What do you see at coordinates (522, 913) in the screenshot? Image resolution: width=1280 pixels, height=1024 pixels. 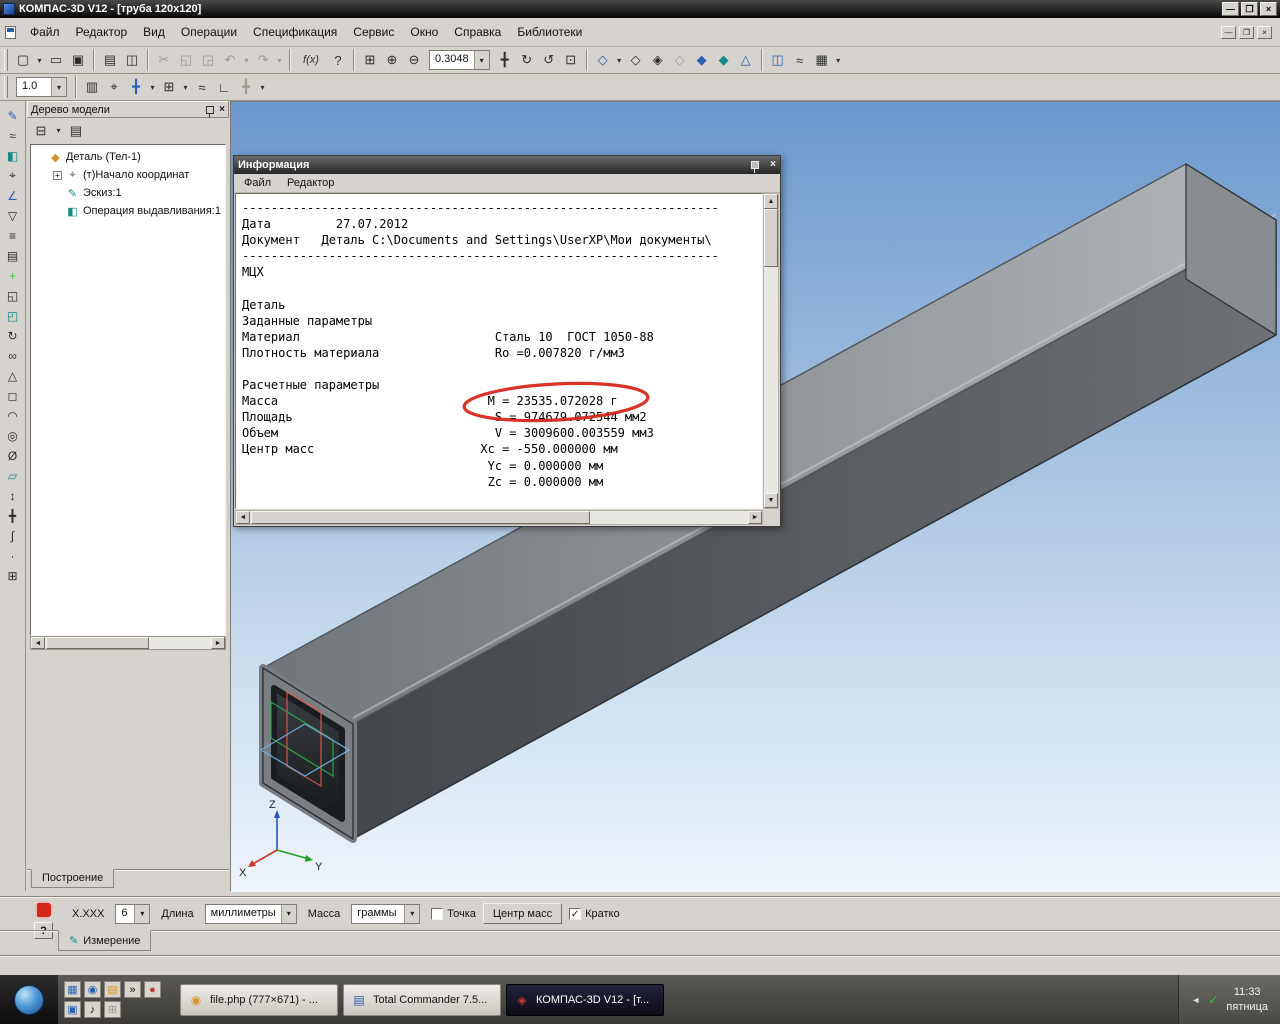 I see `center-mass-button: Центр масс` at bounding box center [522, 913].